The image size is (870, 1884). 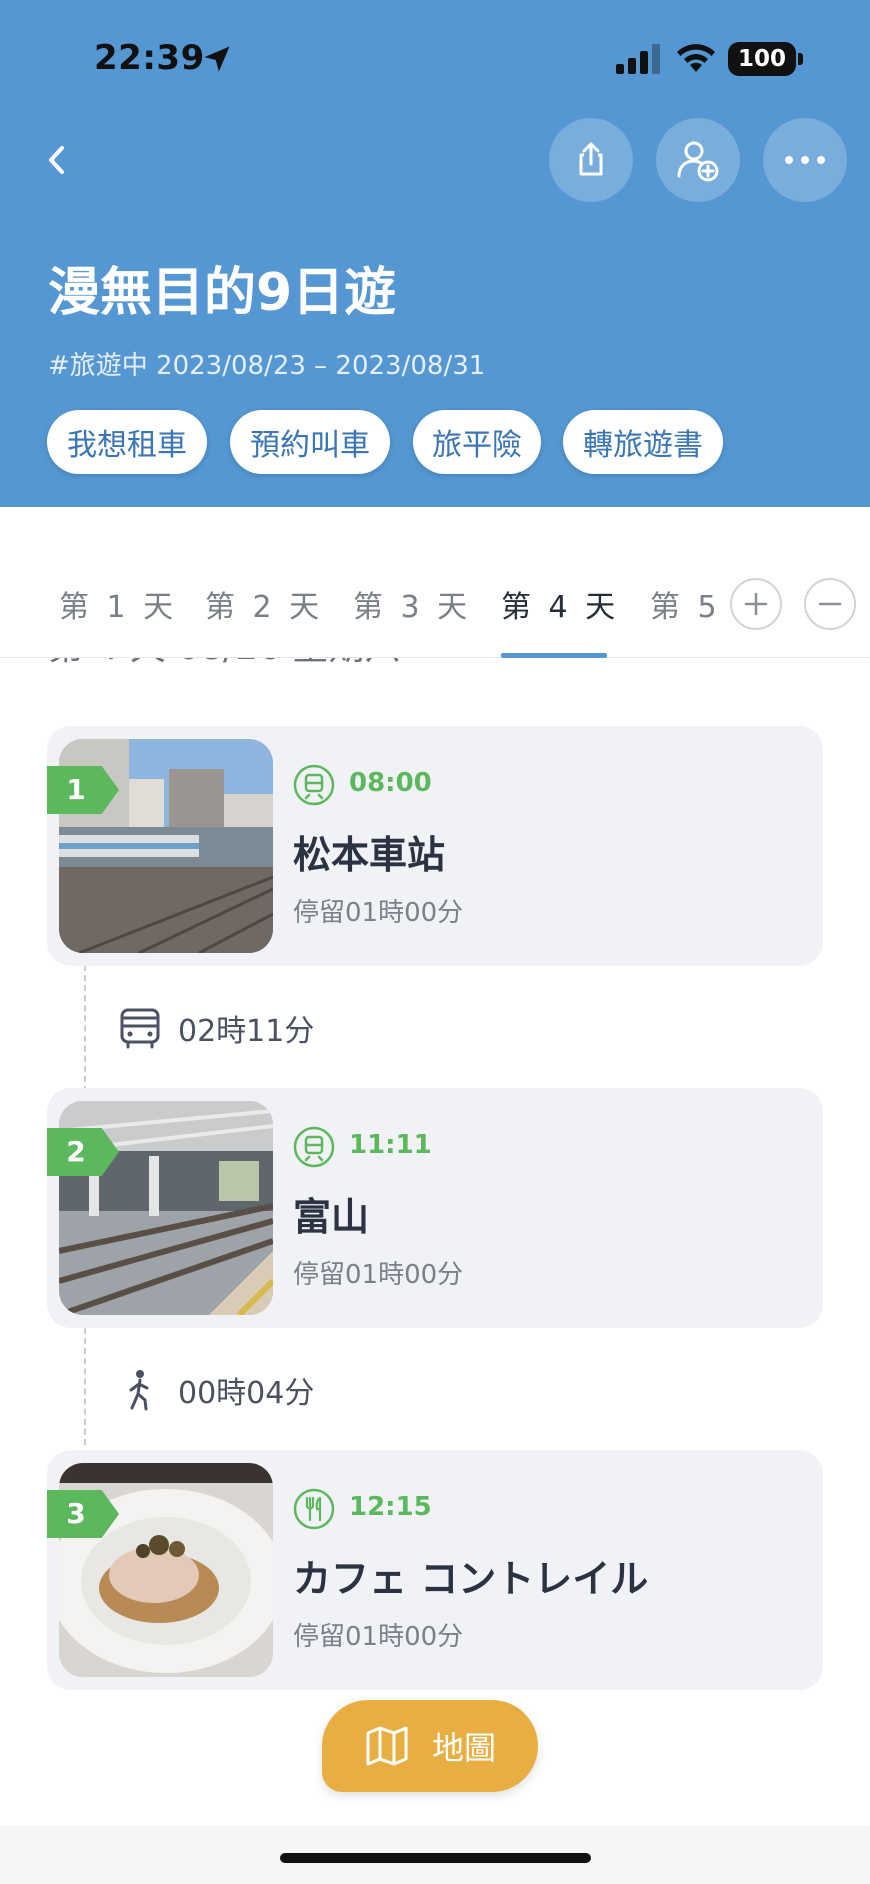 What do you see at coordinates (331, 1217) in the screenshot?
I see `place-name: 富山` at bounding box center [331, 1217].